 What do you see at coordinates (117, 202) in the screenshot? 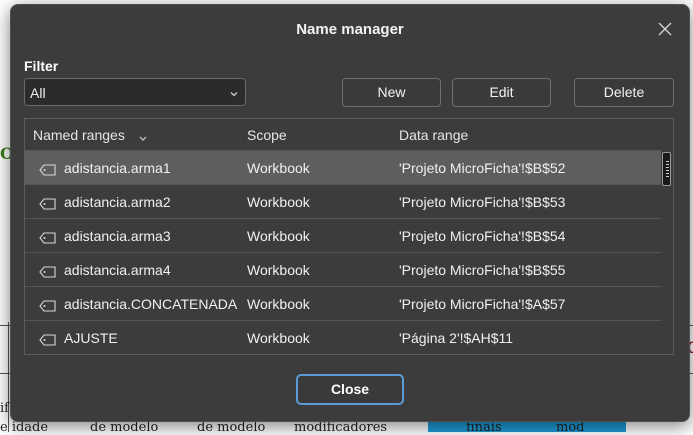
I see `named-range-name: adistancia.arma2` at bounding box center [117, 202].